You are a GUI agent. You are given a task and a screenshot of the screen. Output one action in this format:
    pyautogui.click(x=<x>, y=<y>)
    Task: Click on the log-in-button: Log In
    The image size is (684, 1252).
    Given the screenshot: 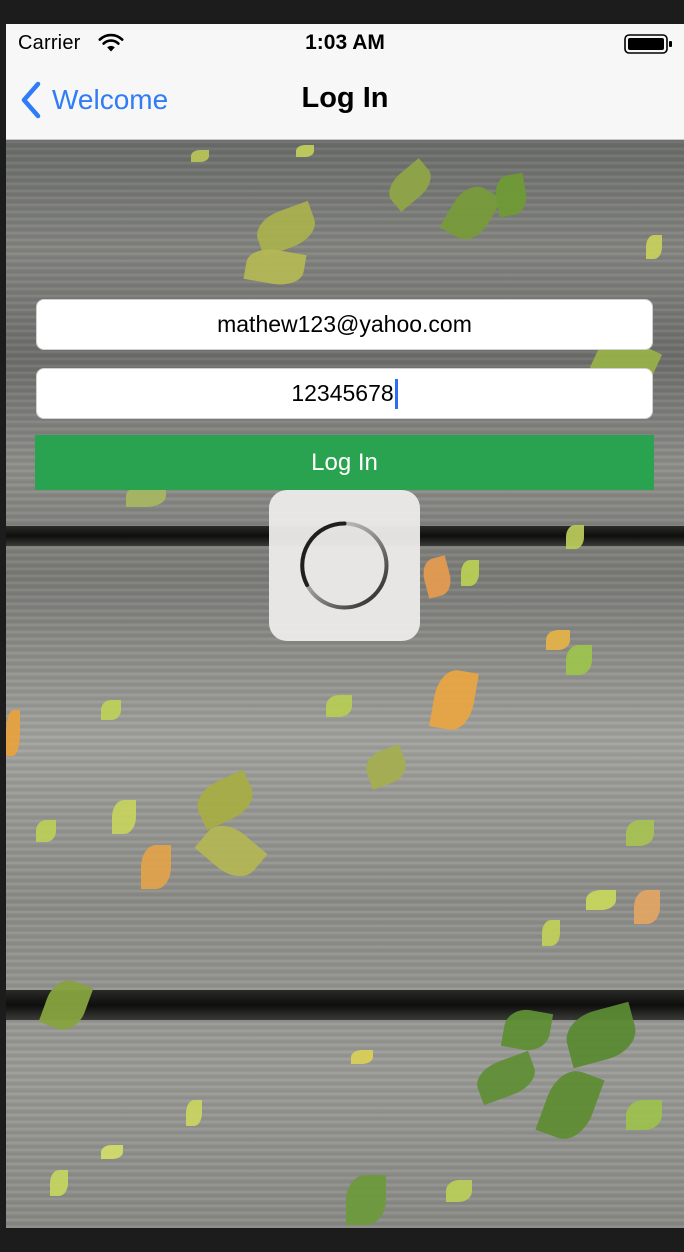 What is the action you would take?
    pyautogui.click(x=344, y=462)
    